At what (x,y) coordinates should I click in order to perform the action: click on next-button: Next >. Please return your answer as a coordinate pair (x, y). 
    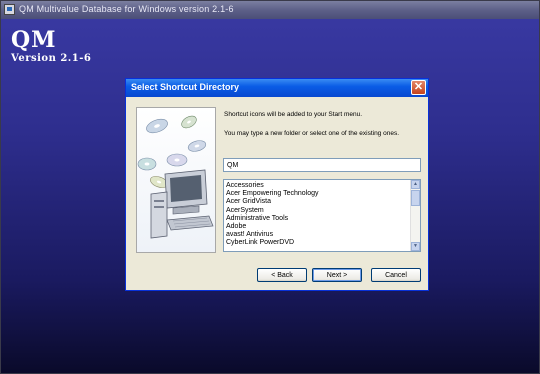
    Looking at the image, I should click on (337, 275).